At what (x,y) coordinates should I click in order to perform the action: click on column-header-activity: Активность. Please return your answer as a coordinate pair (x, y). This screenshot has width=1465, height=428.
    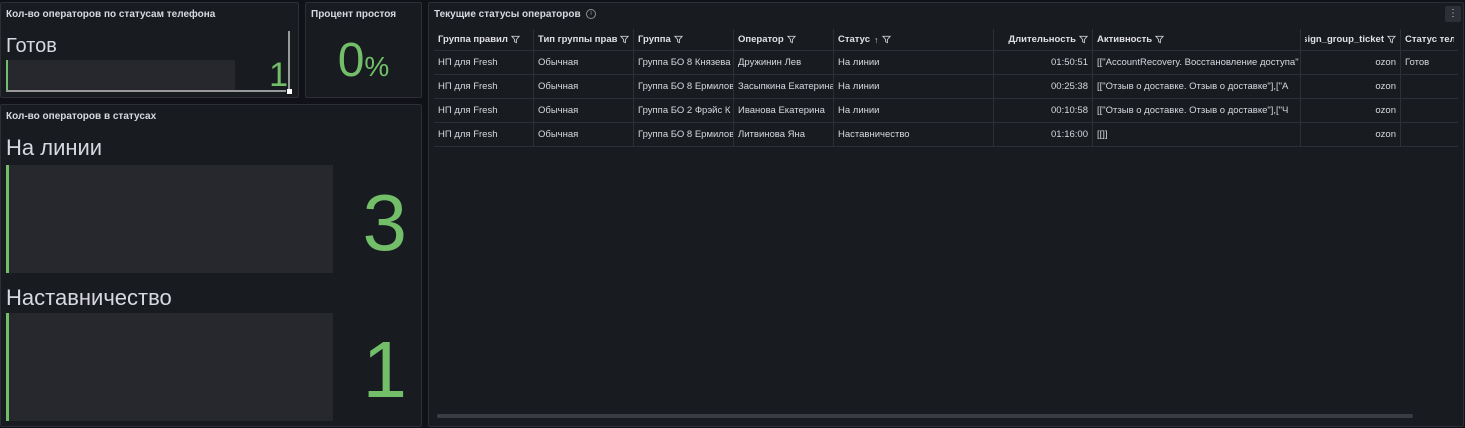
    Looking at the image, I should click on (1197, 39).